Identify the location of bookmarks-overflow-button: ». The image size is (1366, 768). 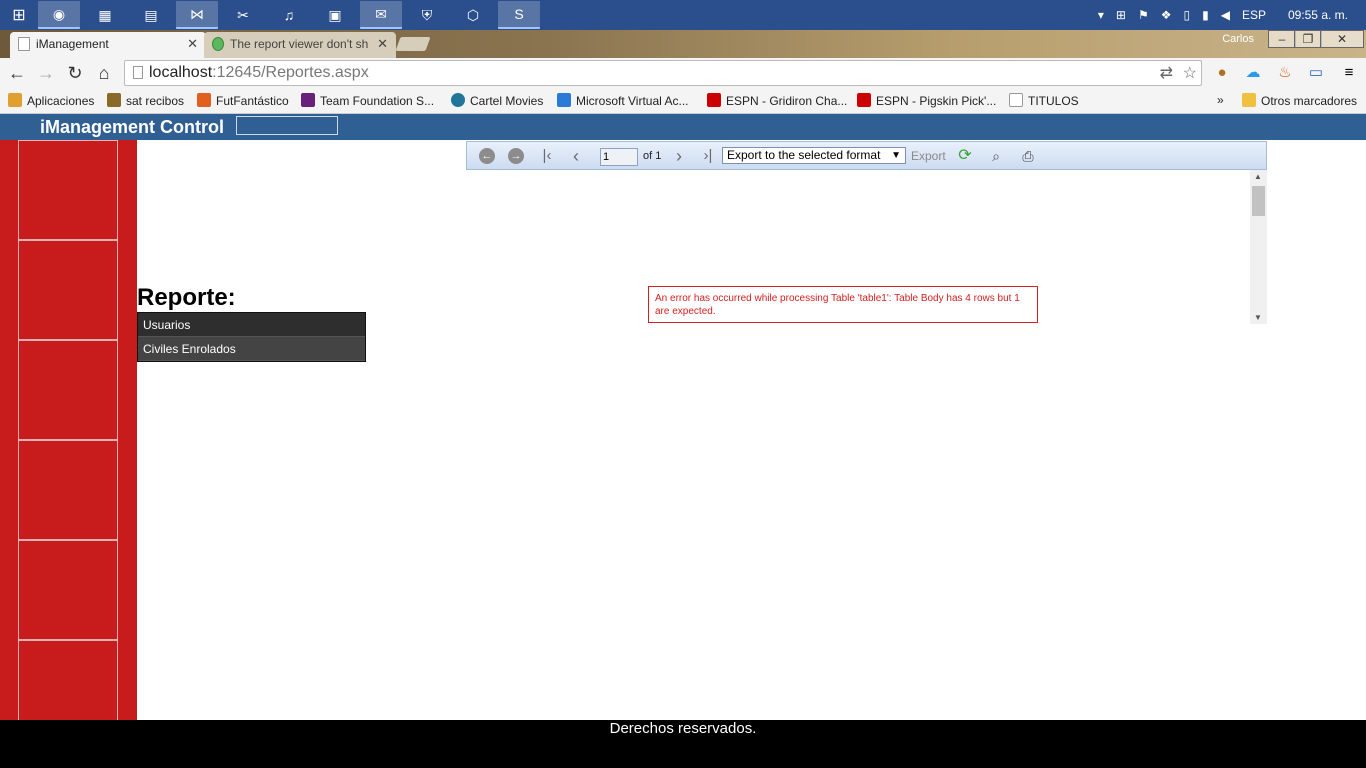
(1220, 100).